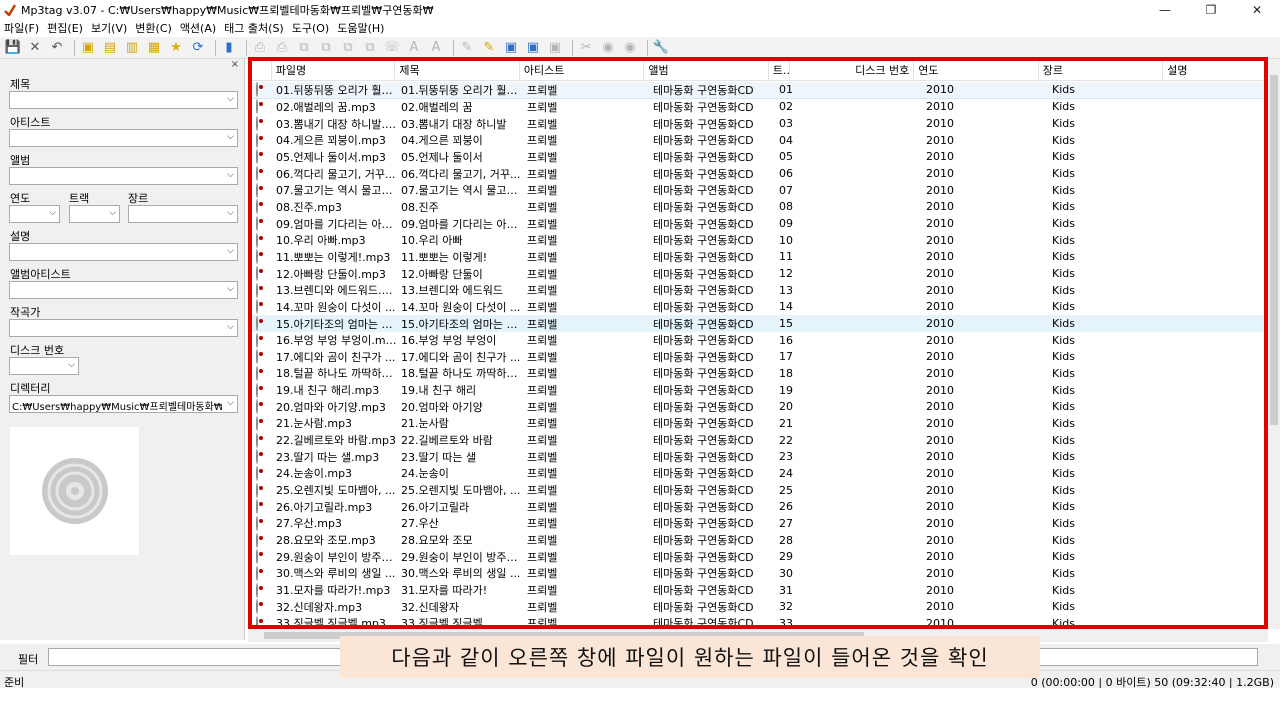 The width and height of the screenshot is (1280, 720). Describe the element at coordinates (630, 48) in the screenshot. I see `web-dropdown-icon: ◉` at that location.